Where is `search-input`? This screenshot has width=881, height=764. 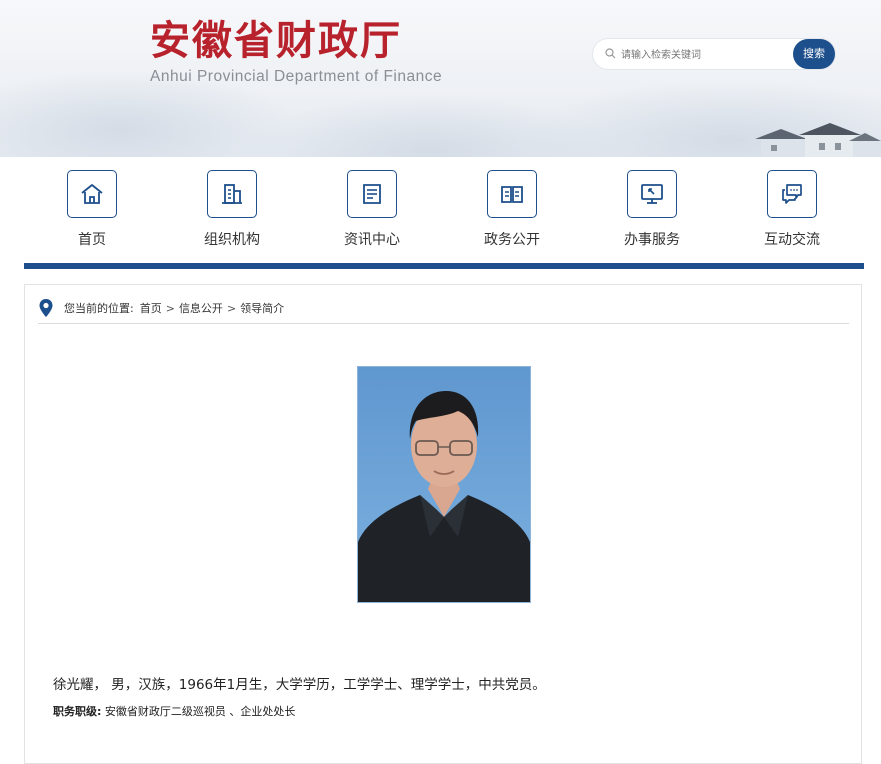 search-input is located at coordinates (706, 55).